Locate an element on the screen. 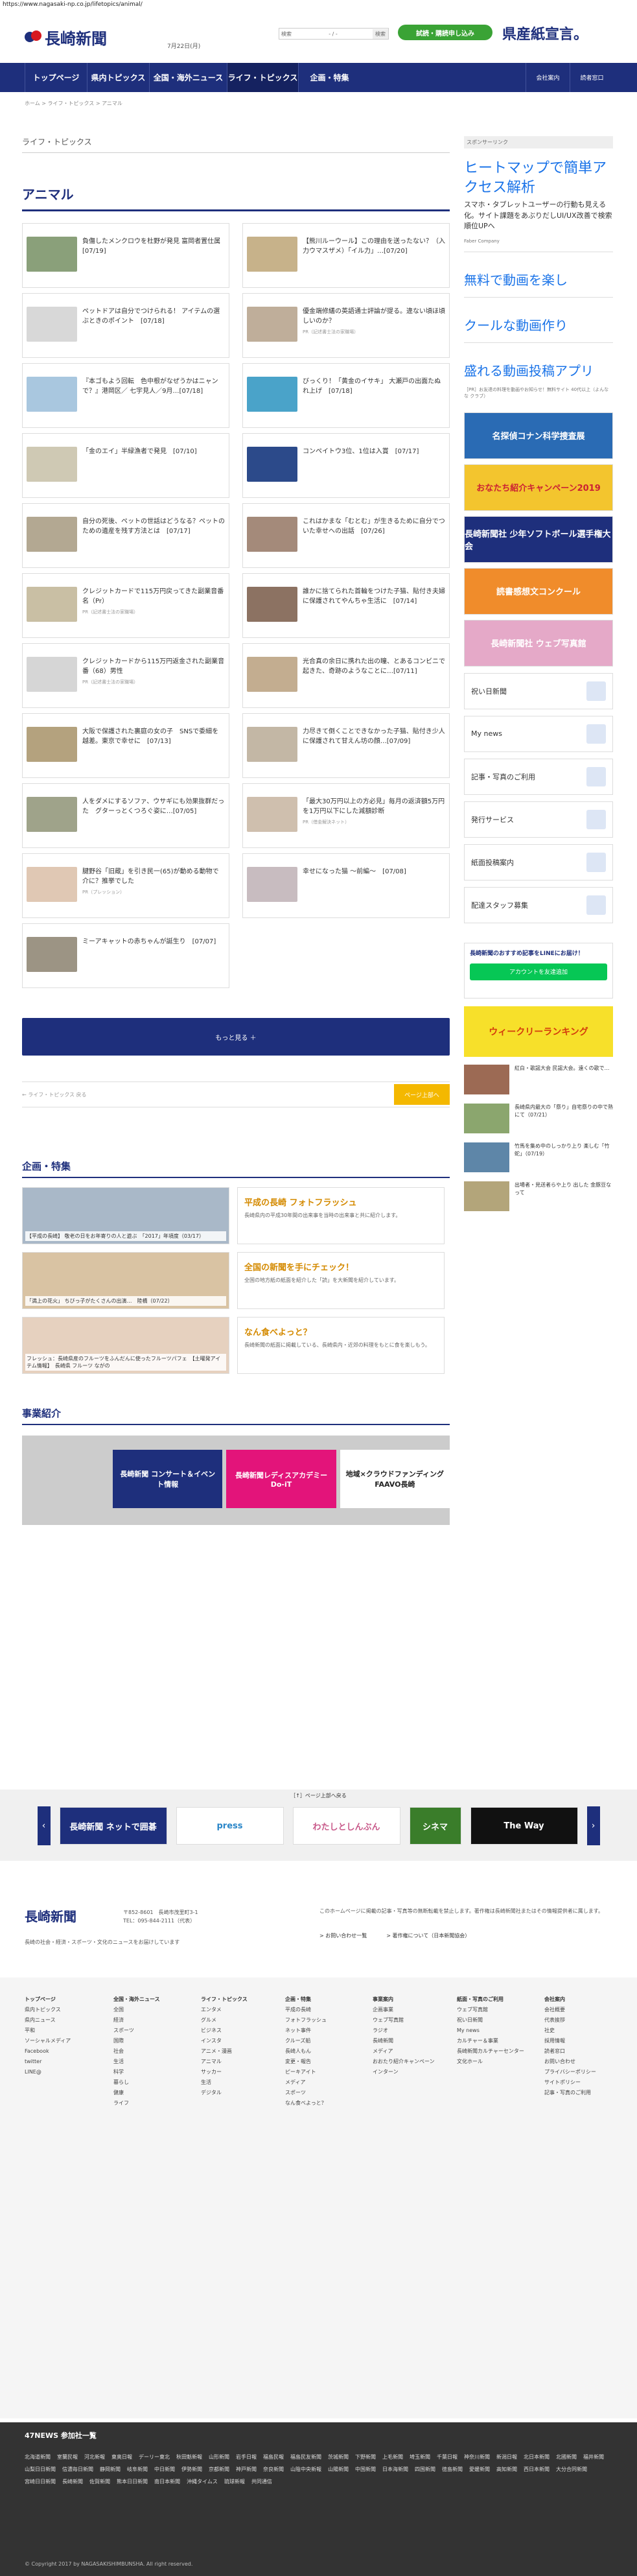  sitemap-link: ラジオ is located at coordinates (404, 2031).